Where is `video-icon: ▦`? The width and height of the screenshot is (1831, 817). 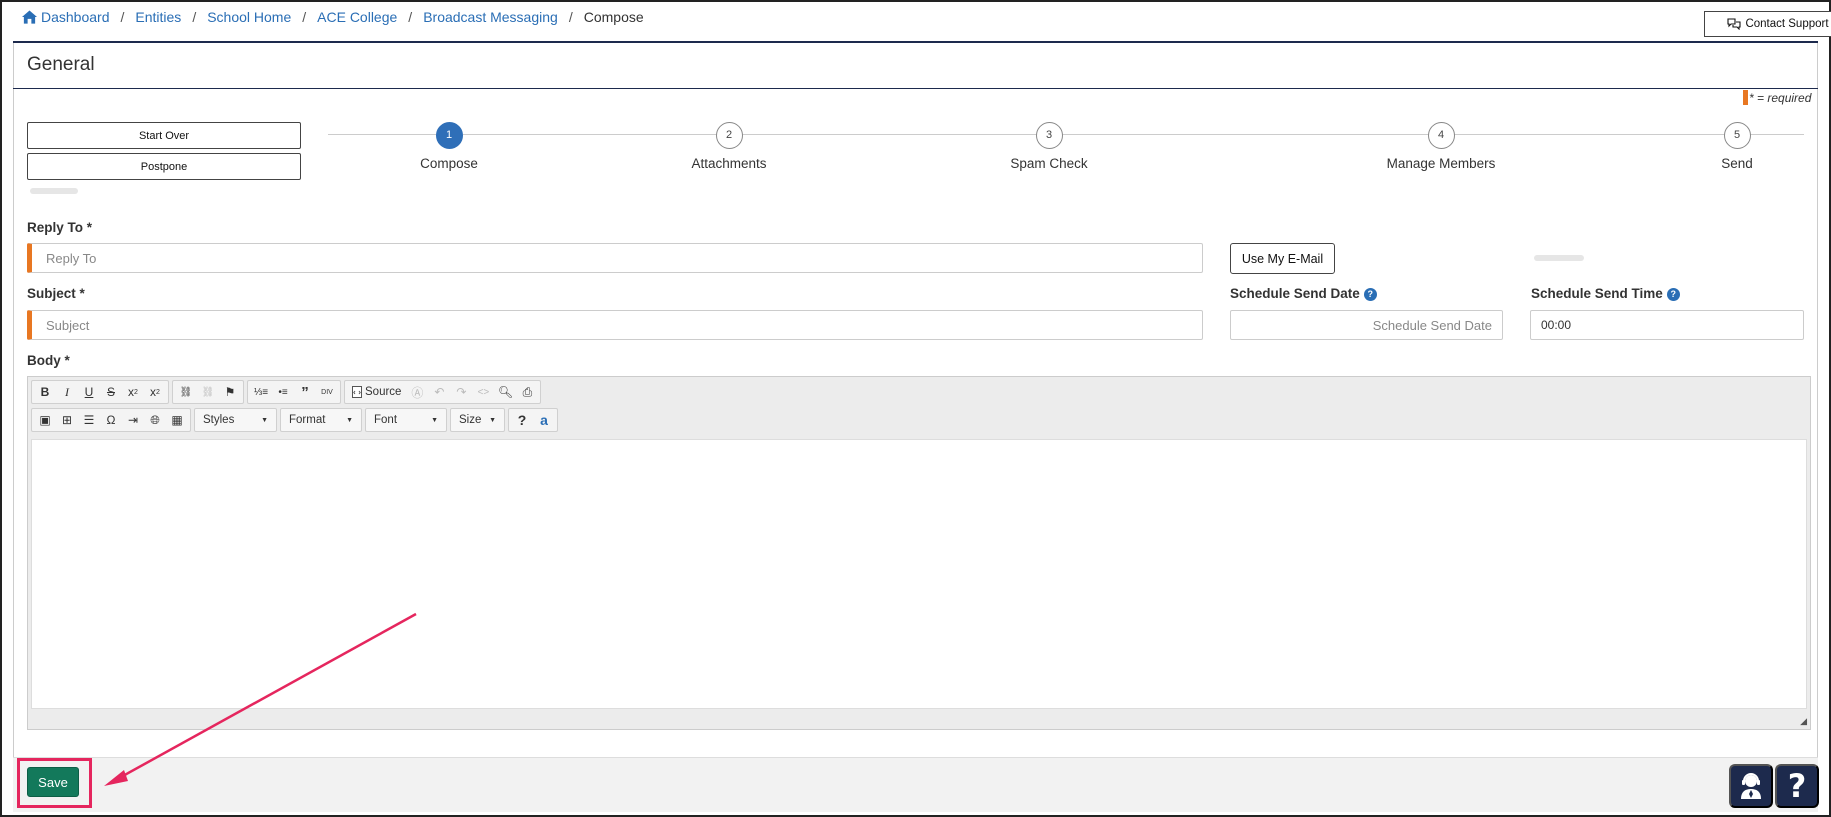 video-icon: ▦ is located at coordinates (177, 420).